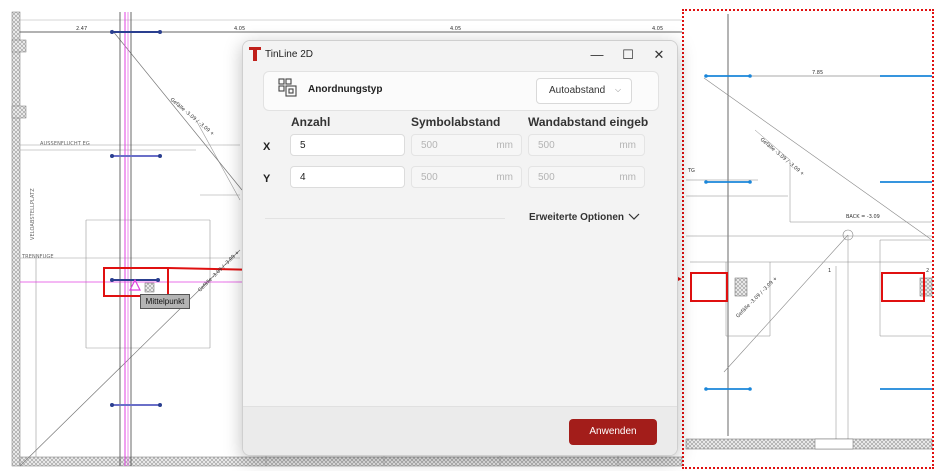 The image size is (936, 471). Describe the element at coordinates (267, 179) in the screenshot. I see `row-label-y: Y` at that location.